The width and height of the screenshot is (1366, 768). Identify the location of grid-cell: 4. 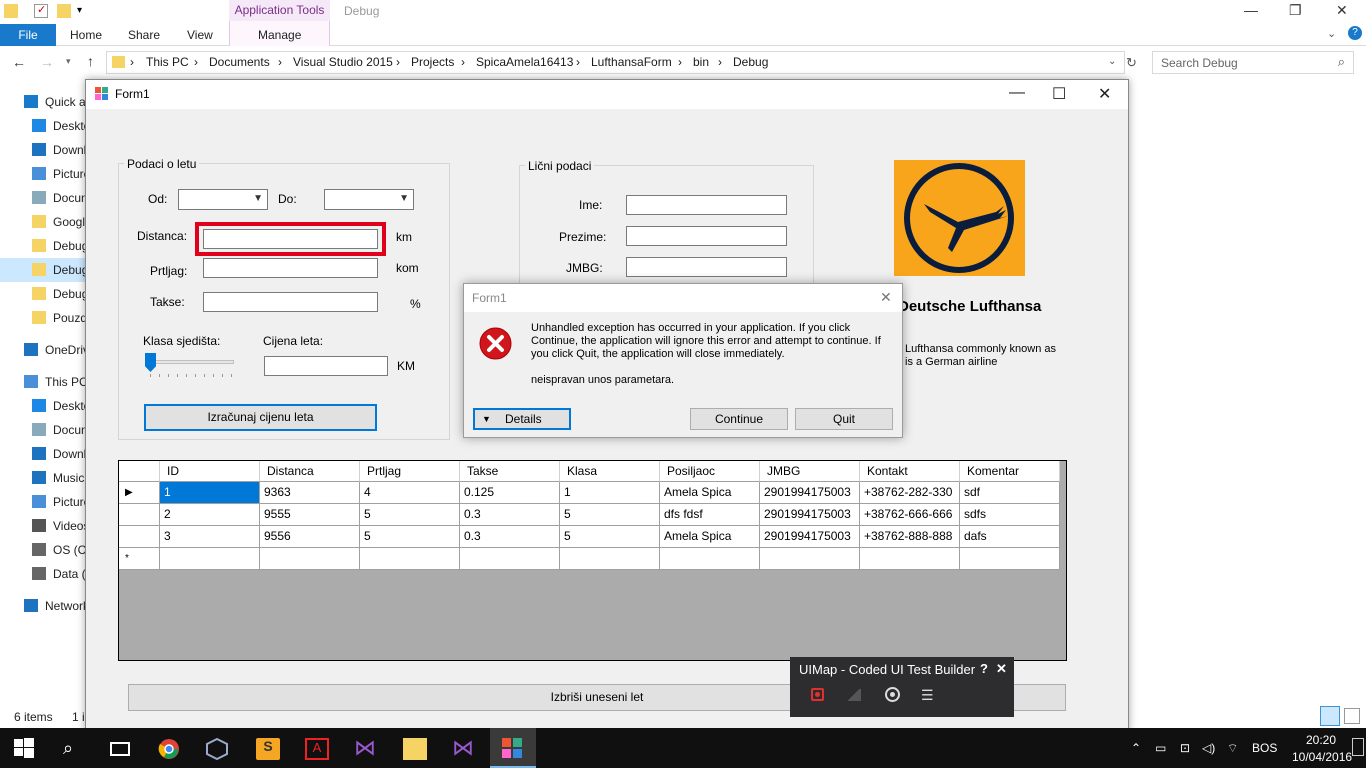
(410, 493).